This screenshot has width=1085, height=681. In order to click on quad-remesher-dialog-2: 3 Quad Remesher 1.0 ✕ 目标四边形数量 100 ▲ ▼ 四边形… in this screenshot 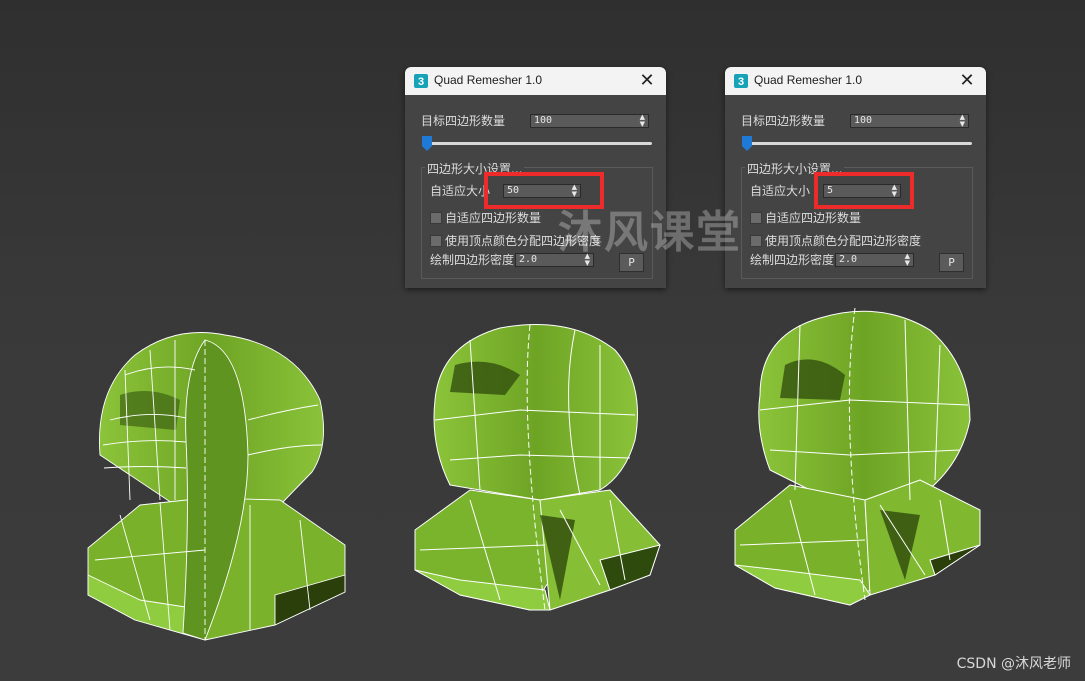, I will do `click(855, 177)`.